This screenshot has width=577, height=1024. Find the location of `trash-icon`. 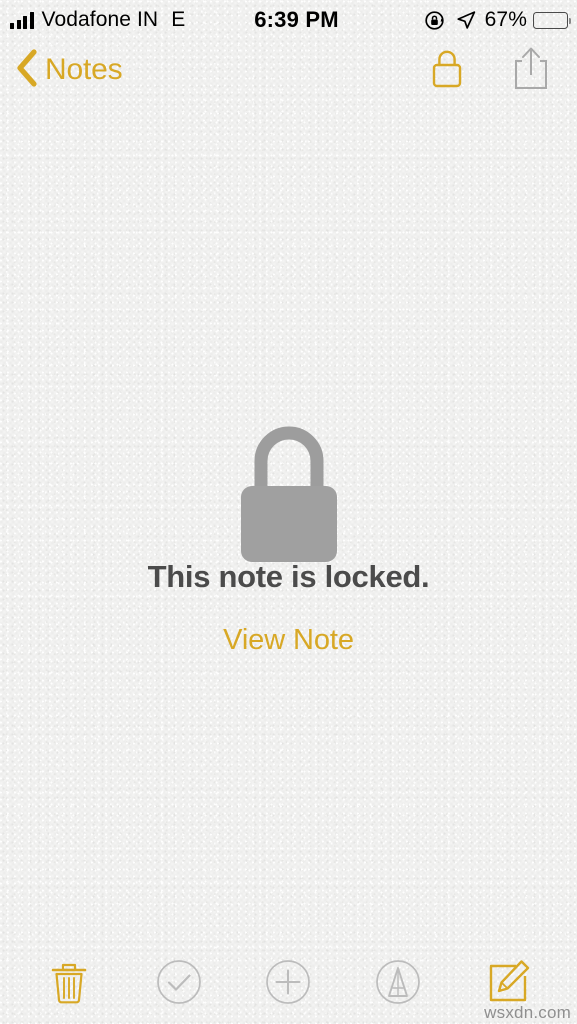

trash-icon is located at coordinates (69, 984).